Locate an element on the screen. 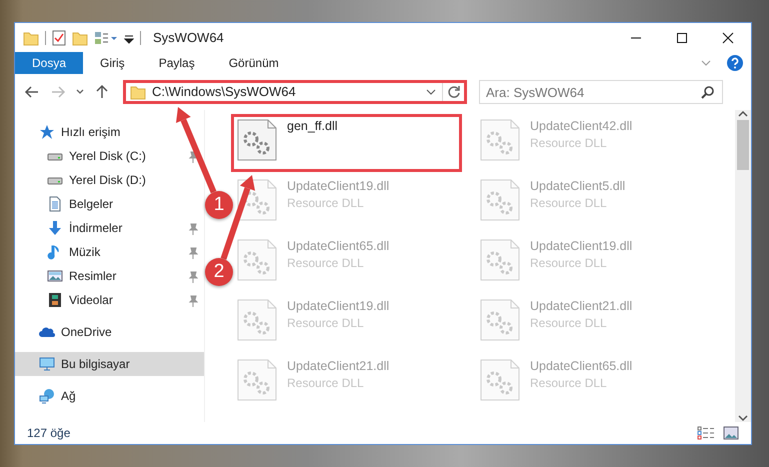  large-icons-view-icon is located at coordinates (731, 433).